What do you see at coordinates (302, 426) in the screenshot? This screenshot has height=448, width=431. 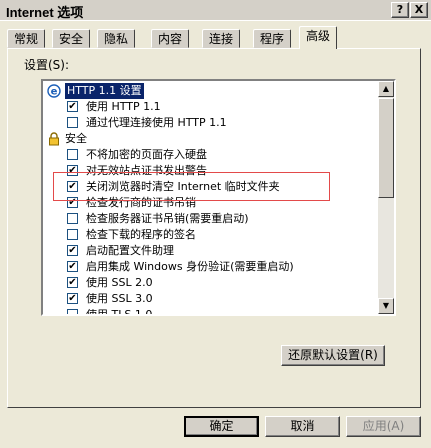 I see `cancel-button: 取消` at bounding box center [302, 426].